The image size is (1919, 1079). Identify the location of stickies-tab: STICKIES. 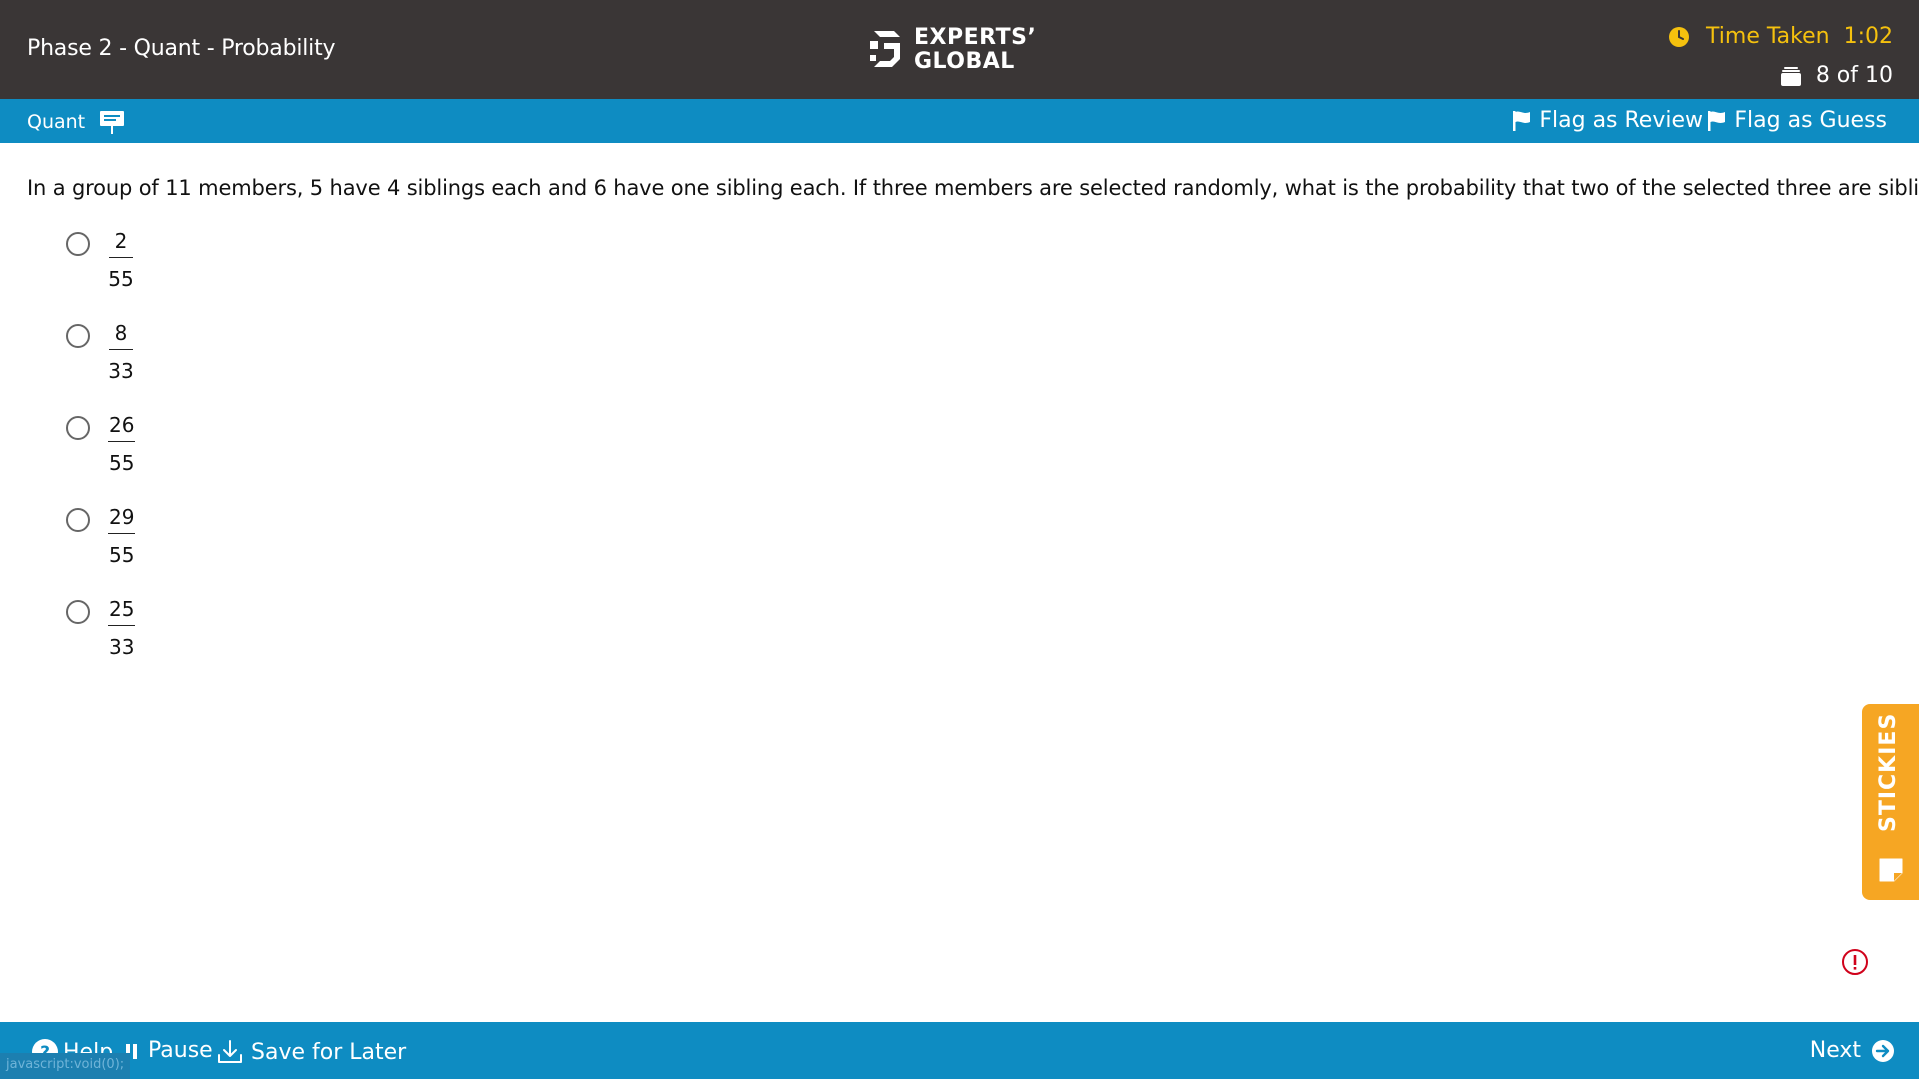
(1890, 802).